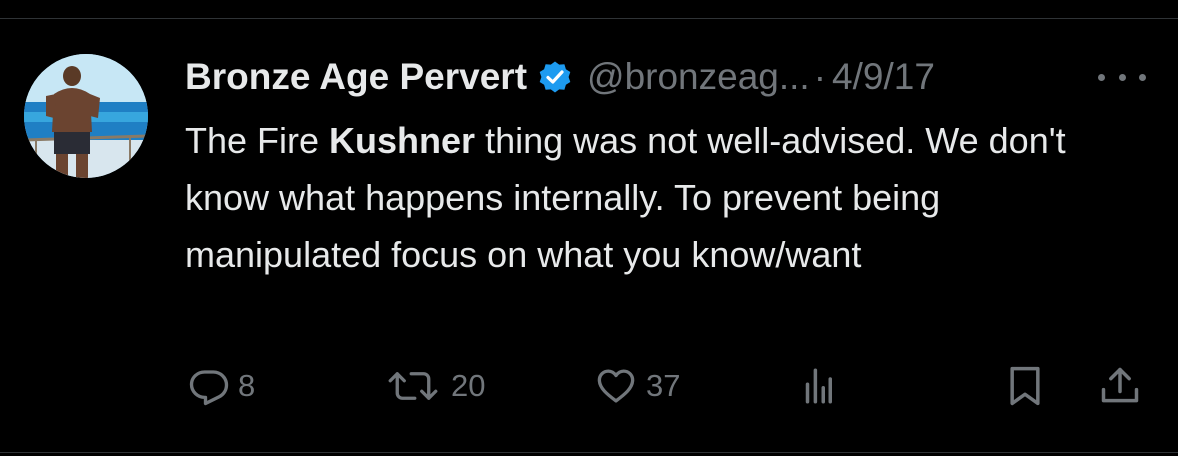 This screenshot has width=1178, height=456. I want to click on tweet-text-bold: Kushner, so click(402, 140).